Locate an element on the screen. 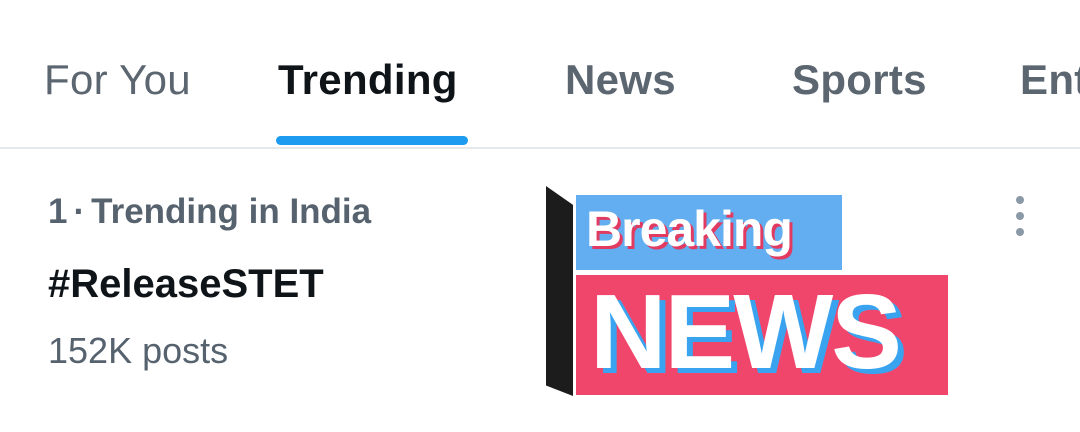 The width and height of the screenshot is (1080, 432). news-text: NEWS is located at coordinates (746, 332).